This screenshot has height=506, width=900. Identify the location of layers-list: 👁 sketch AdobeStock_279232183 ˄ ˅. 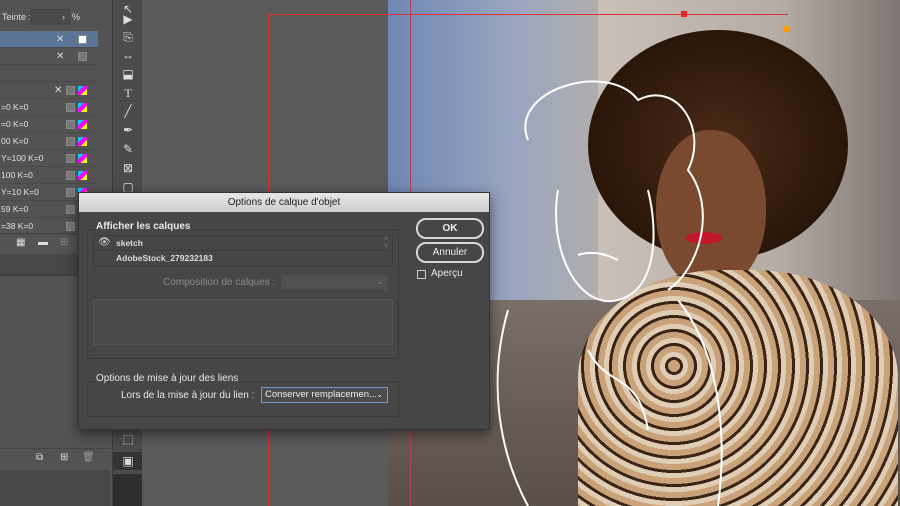
(243, 251).